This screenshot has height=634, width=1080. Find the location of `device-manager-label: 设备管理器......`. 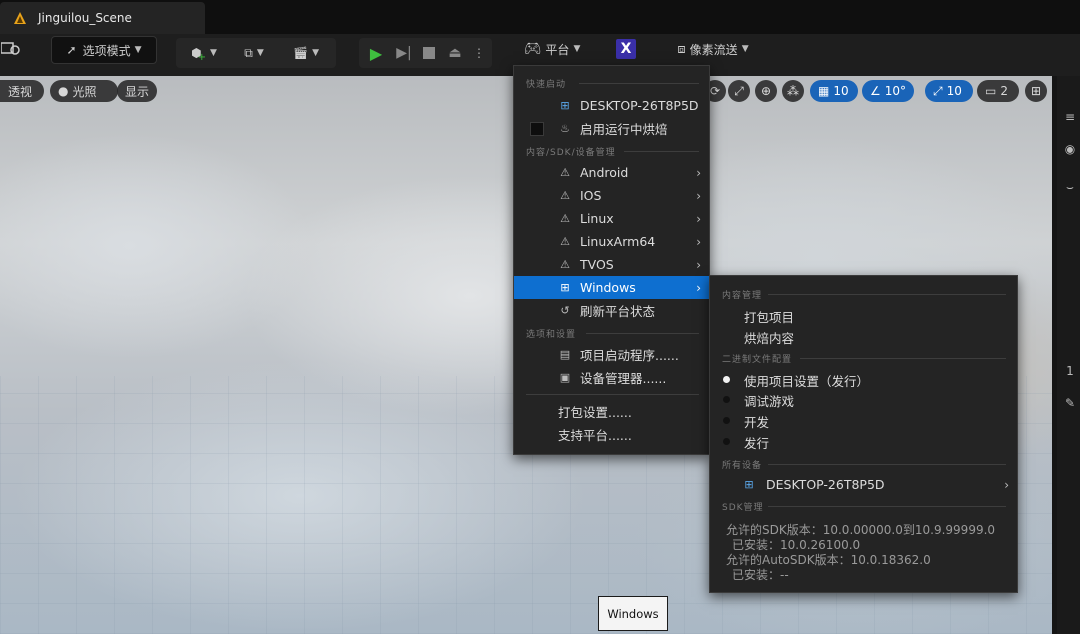

device-manager-label: 设备管理器...... is located at coordinates (623, 378).